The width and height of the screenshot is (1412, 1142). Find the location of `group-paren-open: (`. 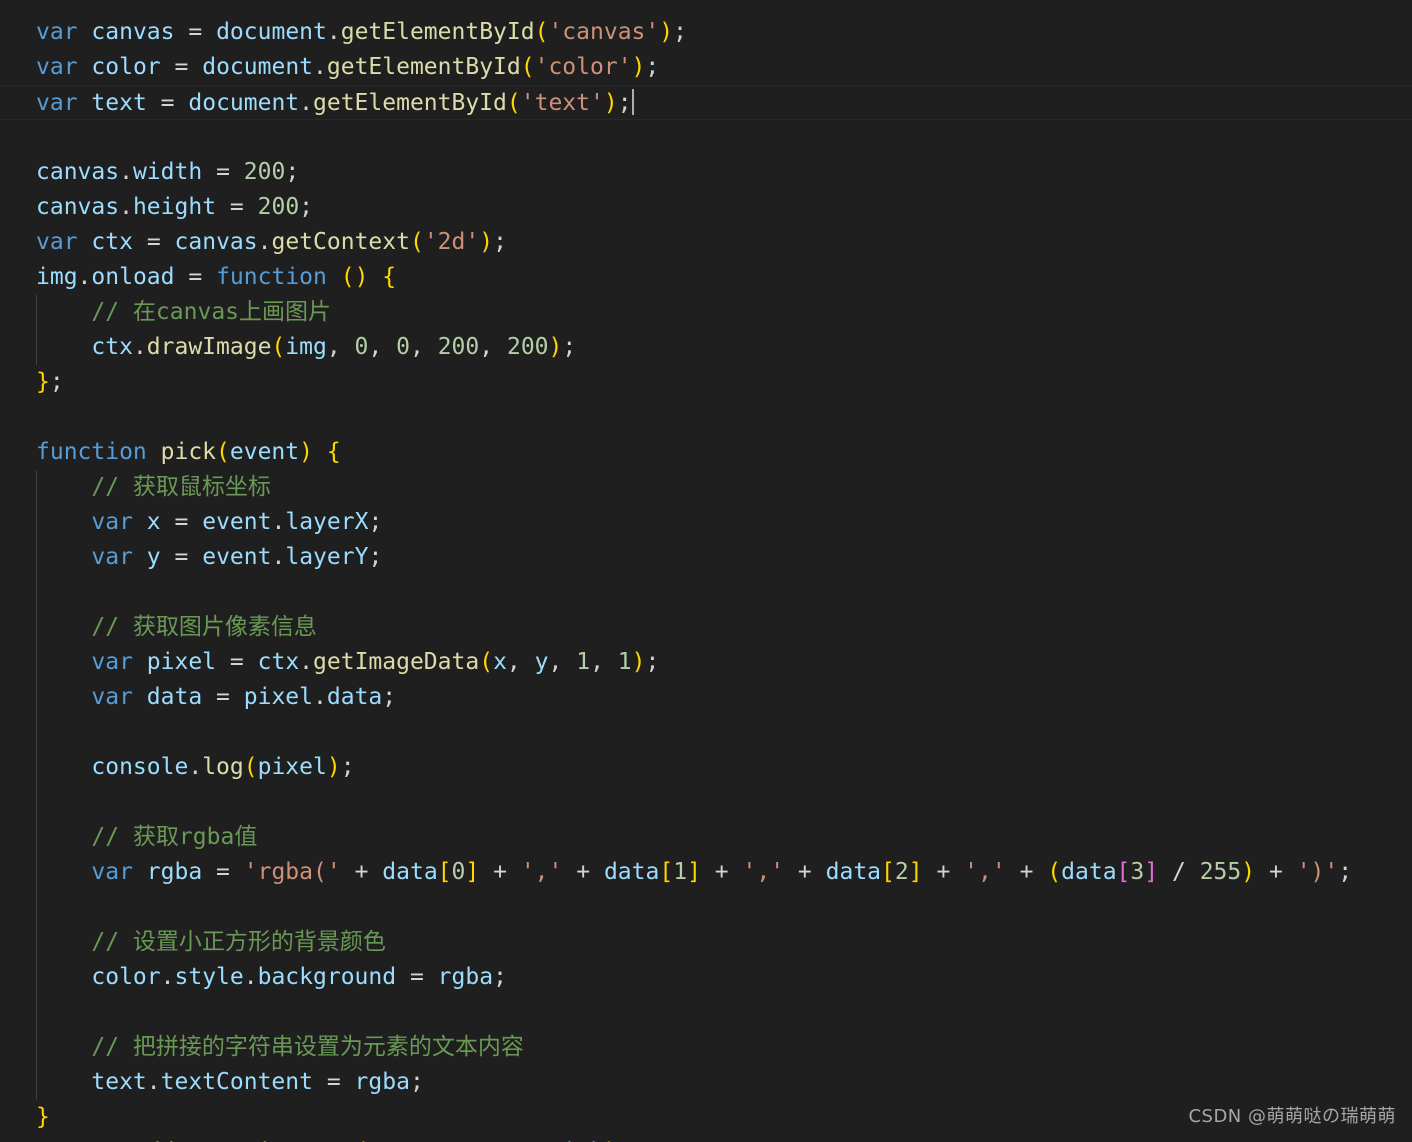

group-paren-open: ( is located at coordinates (1054, 872).